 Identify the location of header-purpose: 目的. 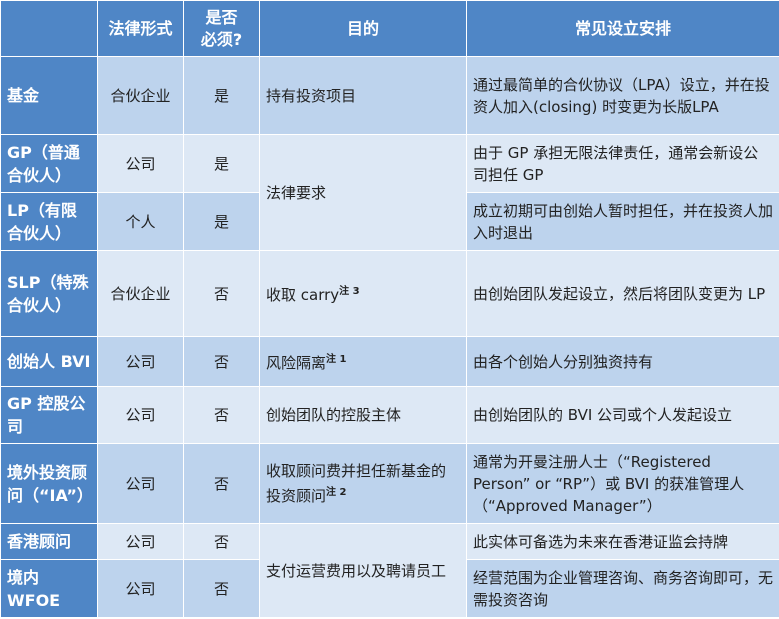
(363, 28).